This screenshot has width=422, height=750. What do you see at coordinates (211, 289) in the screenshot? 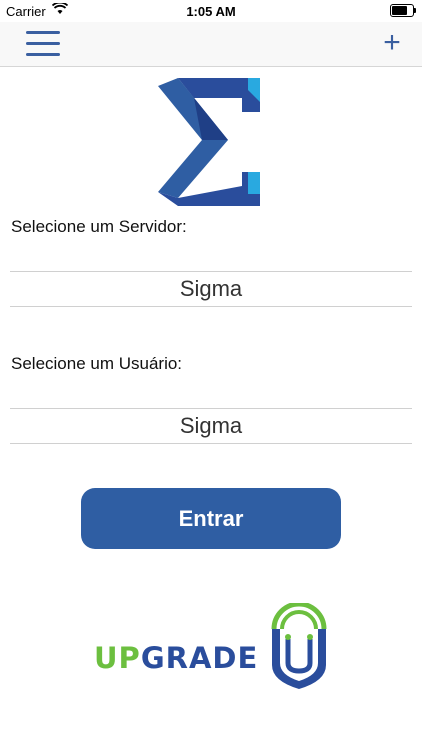
I see `server-picker: Sigma` at bounding box center [211, 289].